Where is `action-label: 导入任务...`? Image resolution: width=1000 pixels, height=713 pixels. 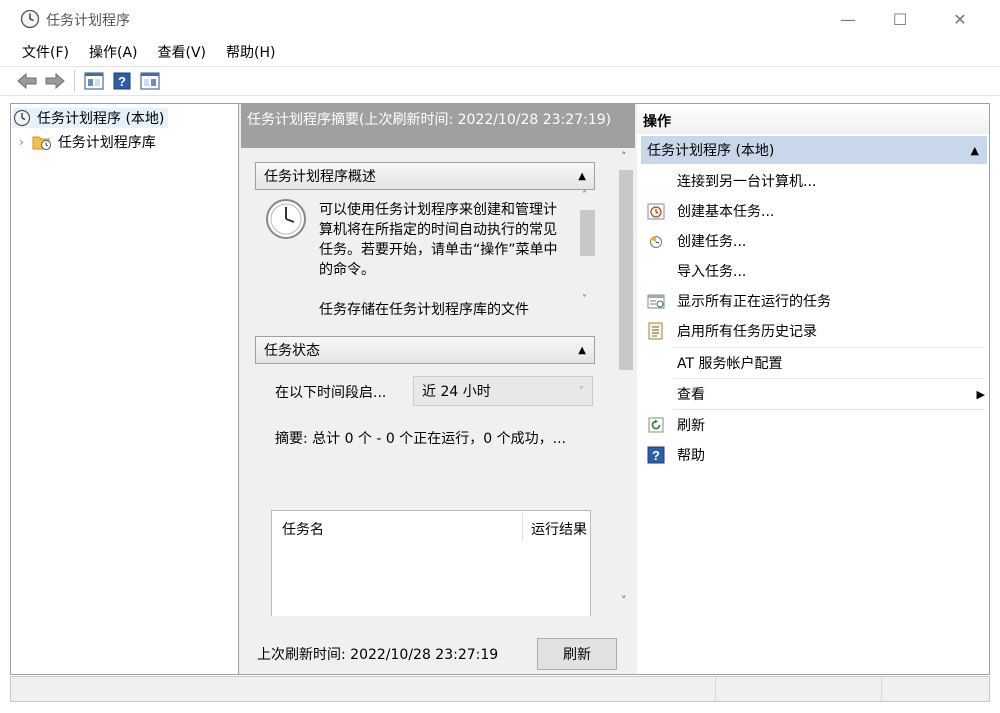 action-label: 导入任务... is located at coordinates (712, 272).